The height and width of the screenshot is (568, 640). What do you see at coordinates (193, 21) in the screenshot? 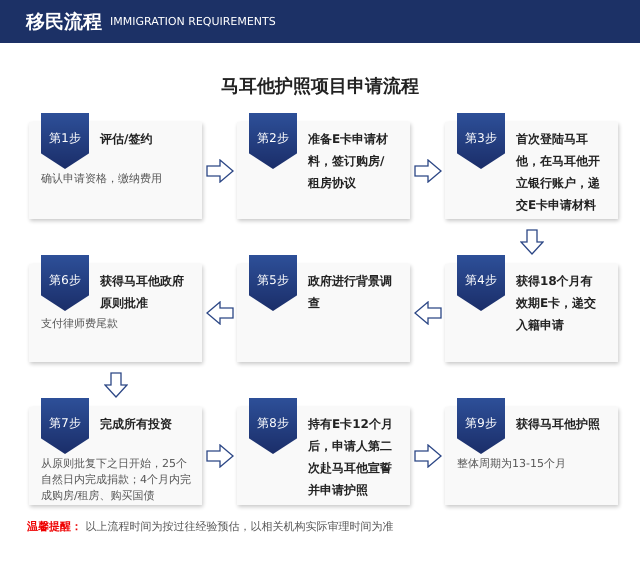
I see `section-subtitle: IMMIGRATION REQUIREMENTS` at bounding box center [193, 21].